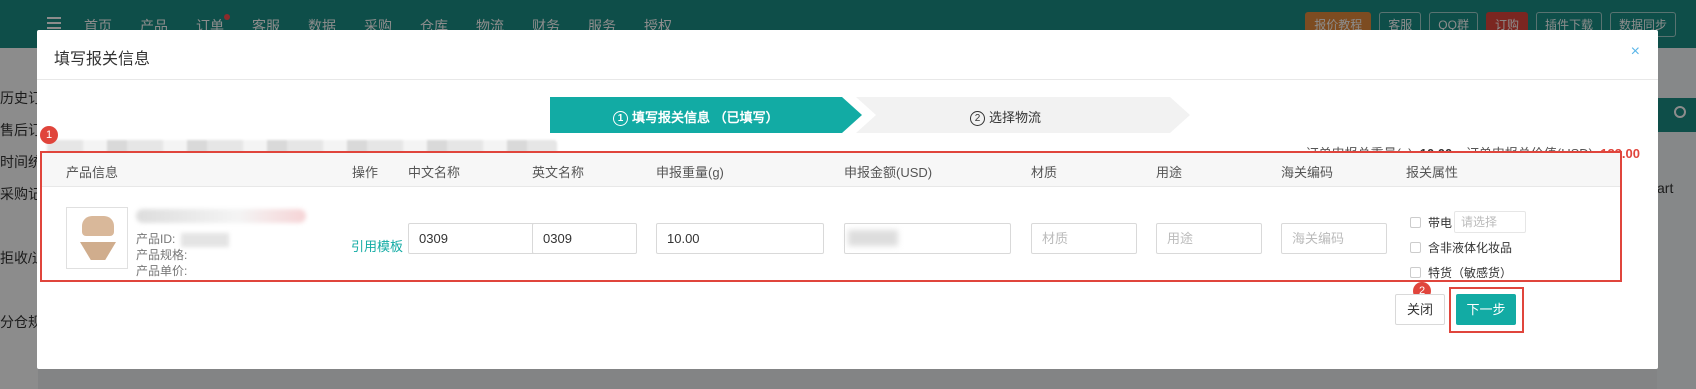 The image size is (1696, 389). Describe the element at coordinates (1440, 223) in the screenshot. I see `battery-label: 带电` at that location.